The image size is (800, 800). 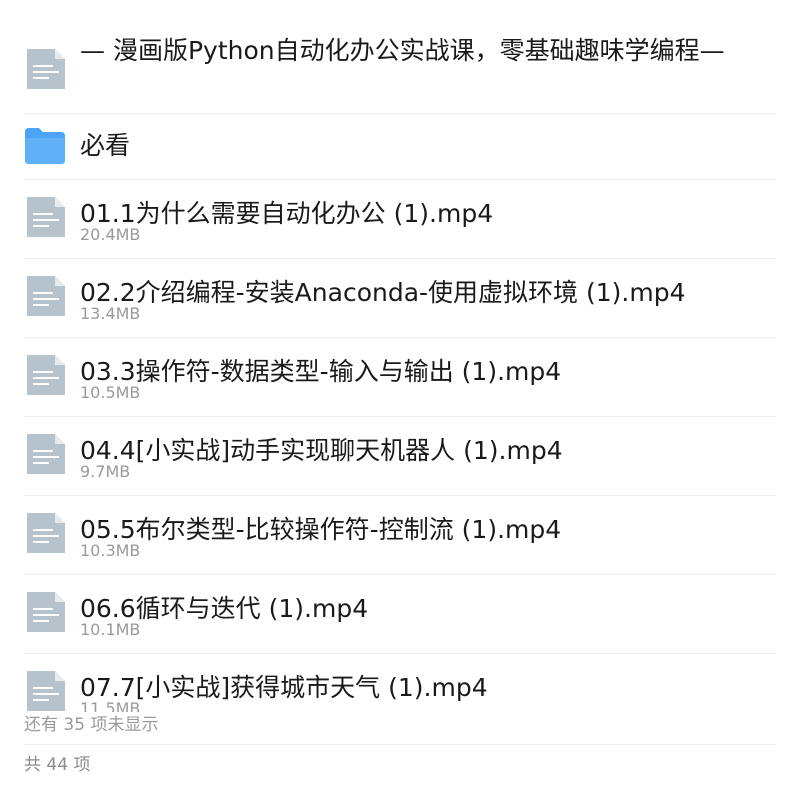 I want to click on list-item: 04.4[小实战]动手实现聊天机器人 (1).mp4 9.7MB, so click(x=400, y=456).